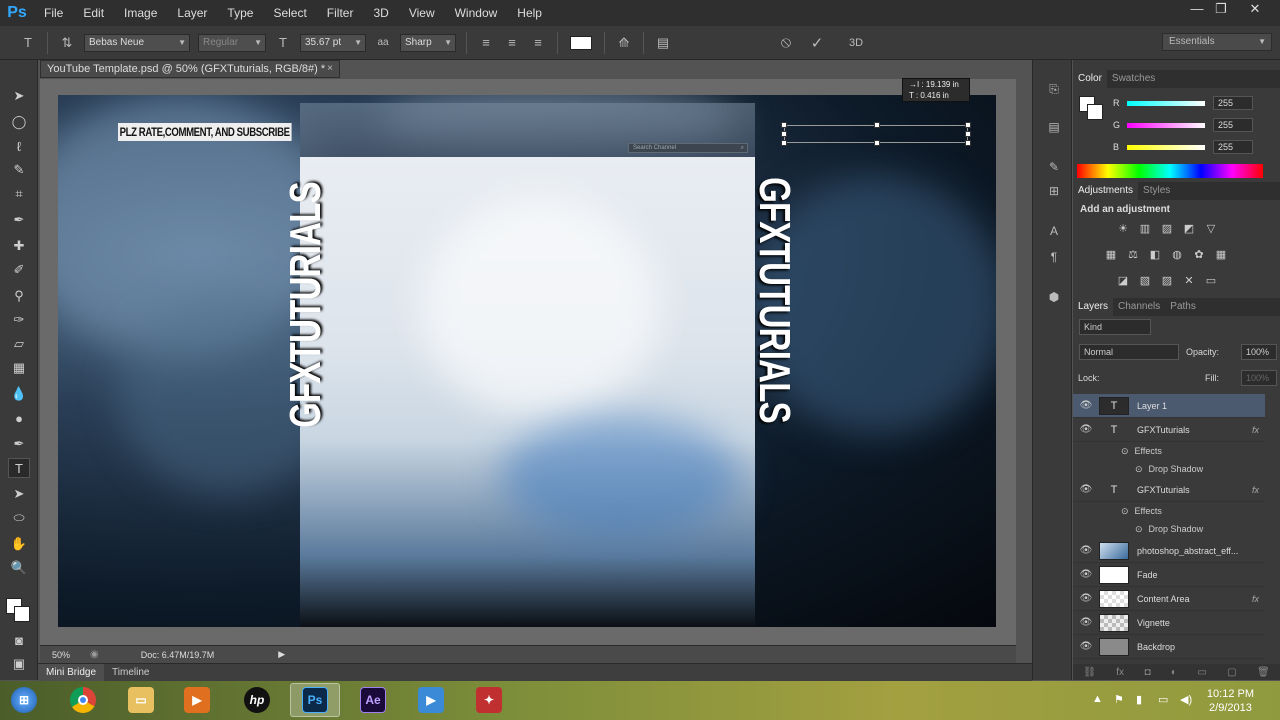 This screenshot has width=1280, height=720. What do you see at coordinates (1147, 672) in the screenshot?
I see `add-mask-icon: ◘` at bounding box center [1147, 672].